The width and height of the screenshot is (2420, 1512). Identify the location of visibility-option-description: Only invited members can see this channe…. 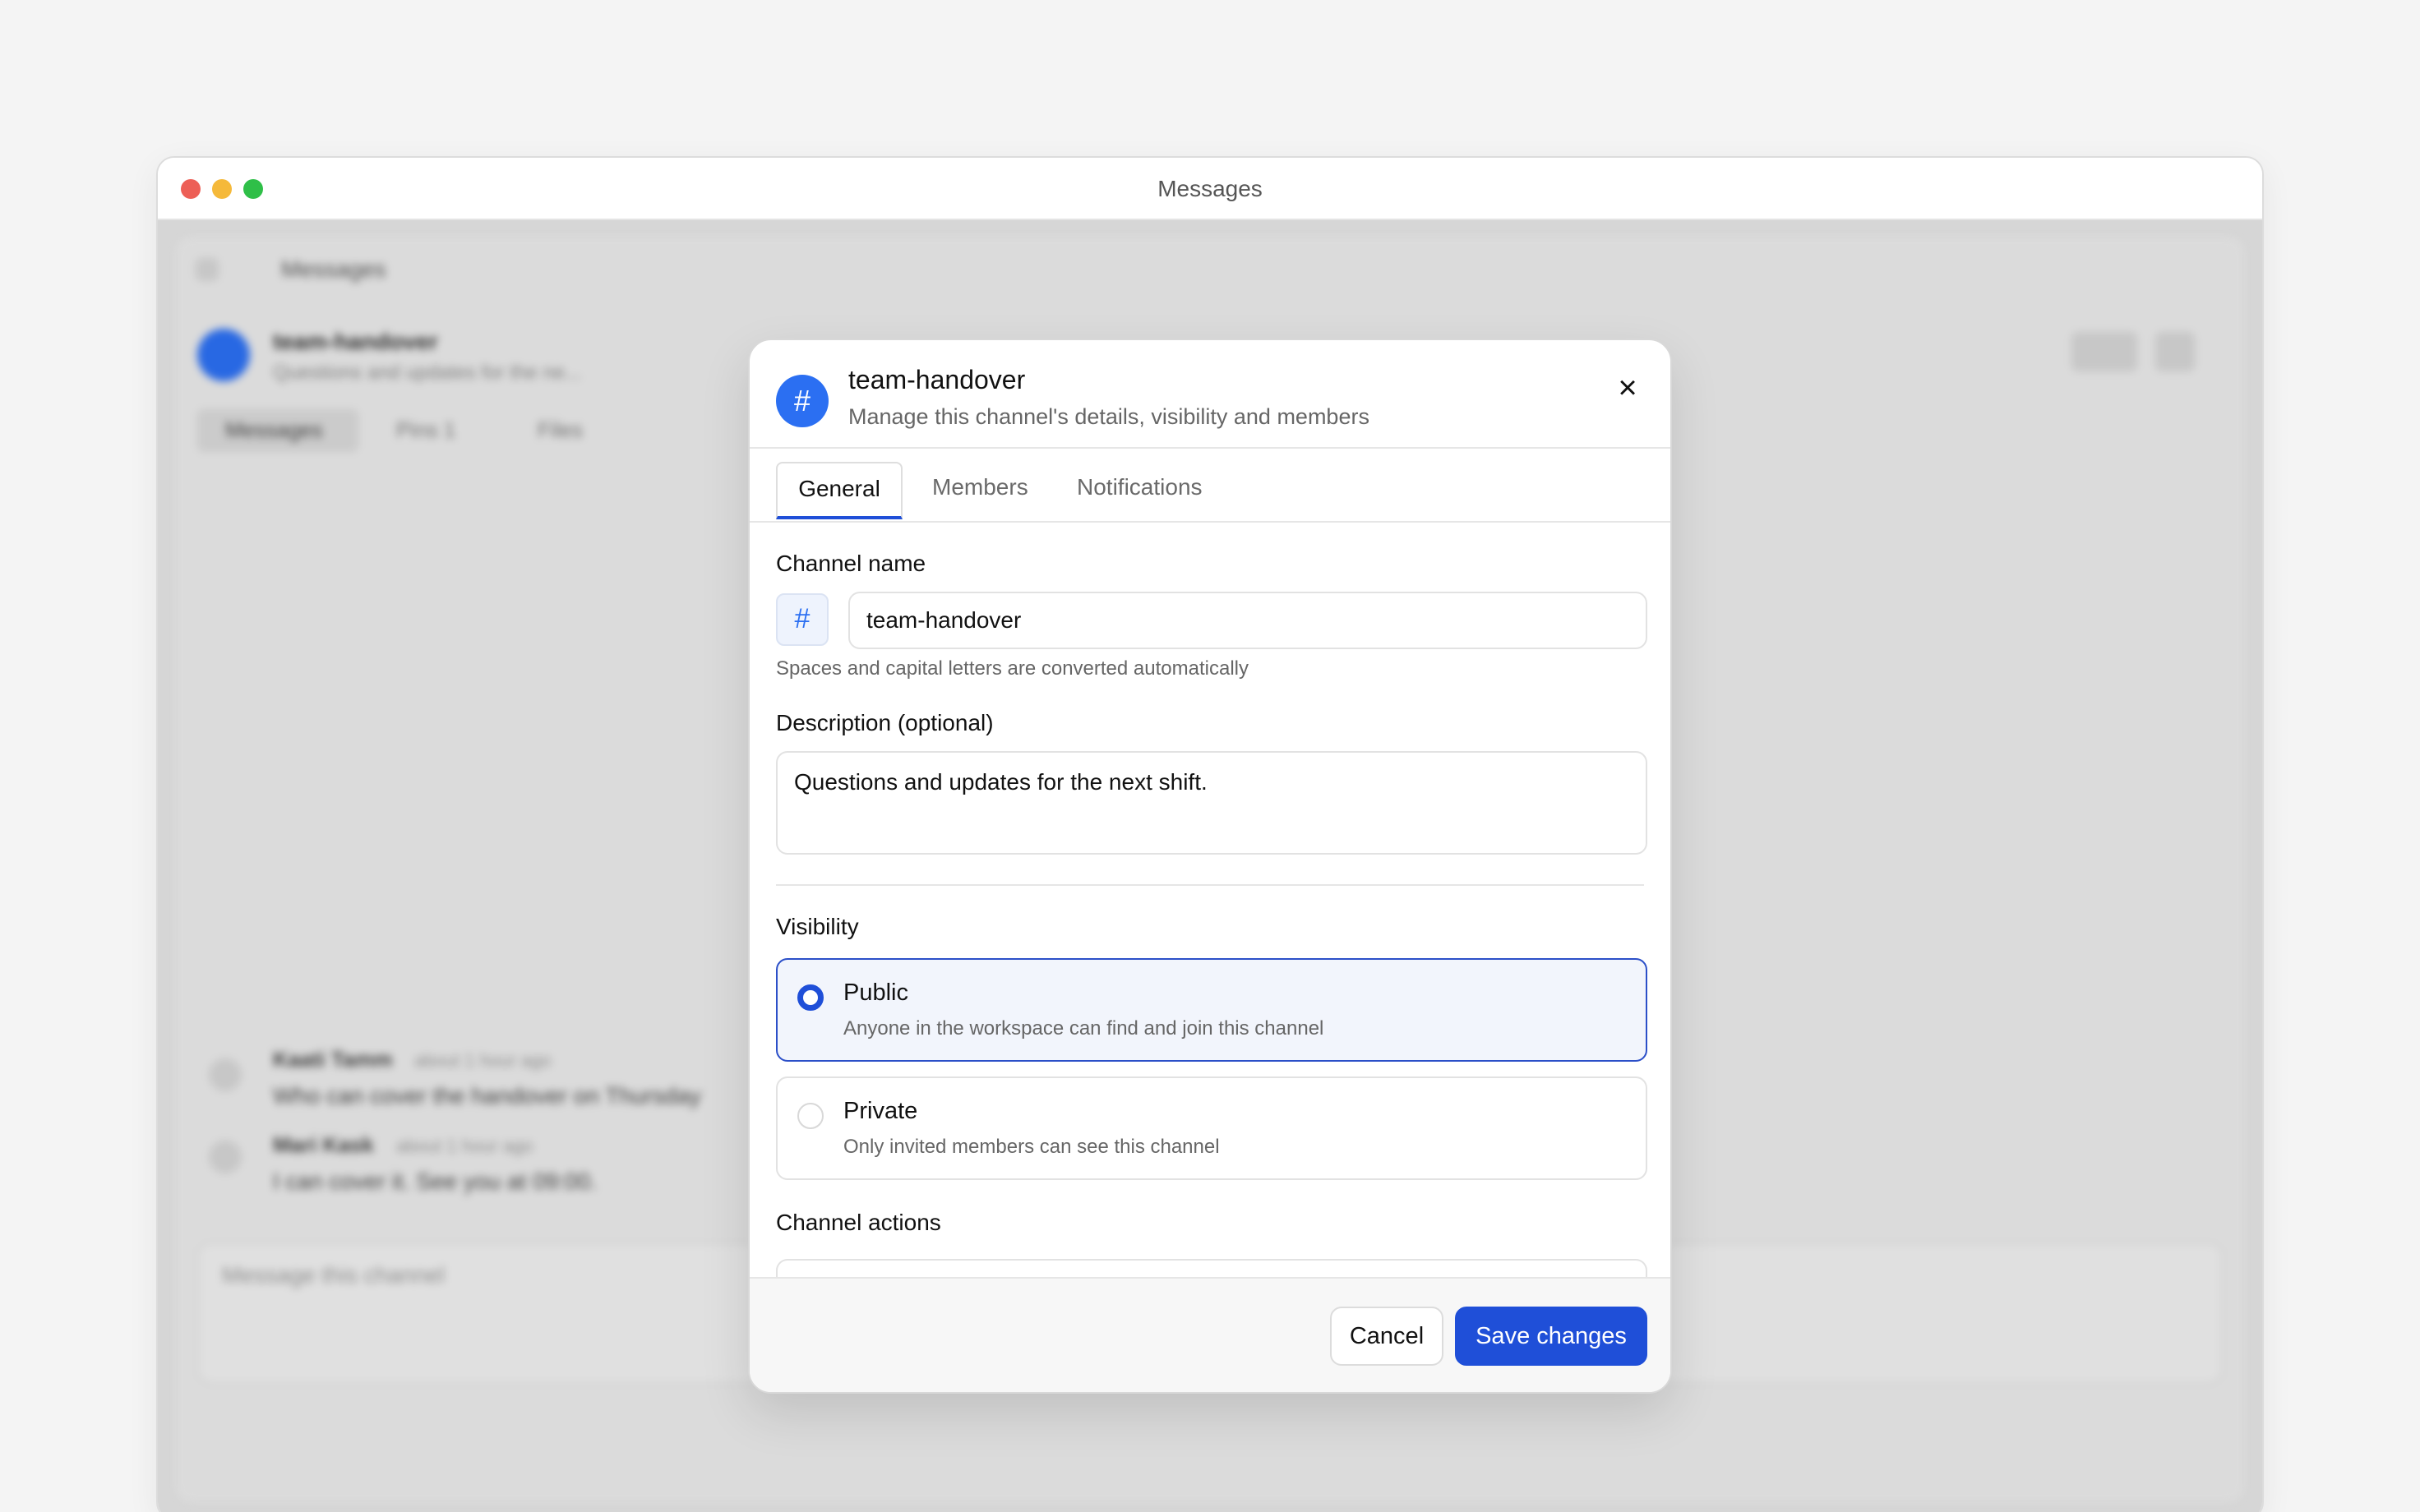
(1031, 1147).